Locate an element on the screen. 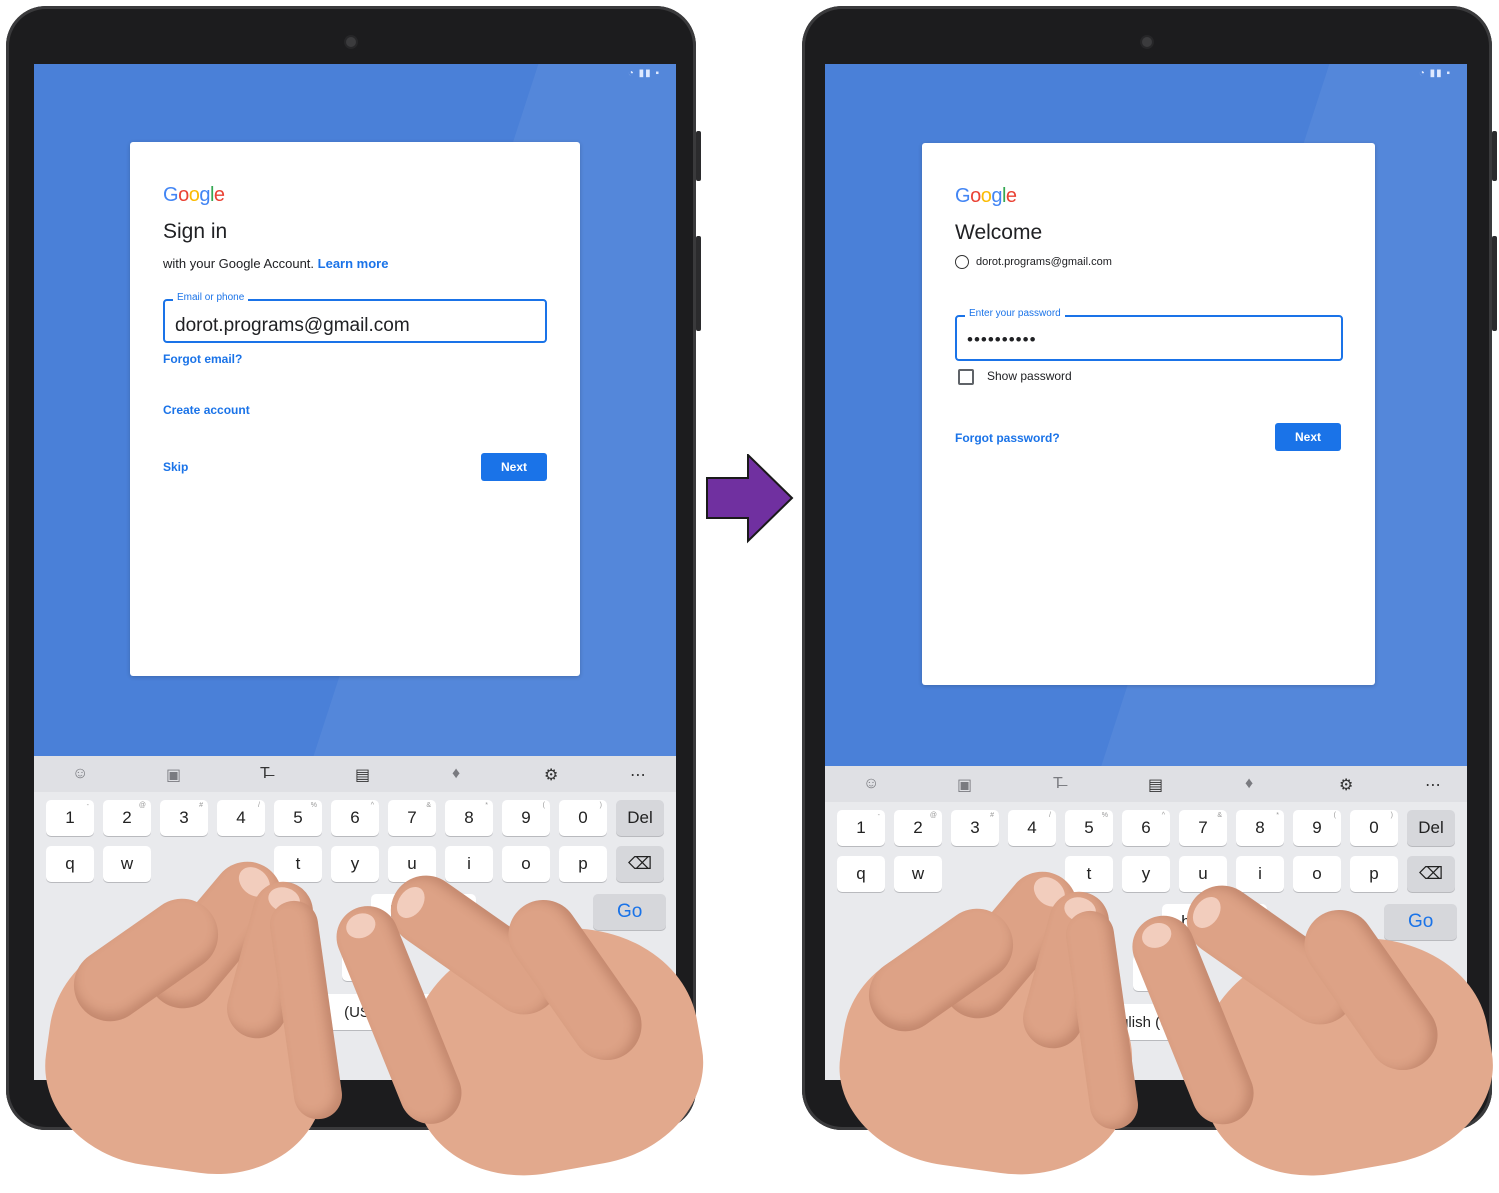 The image size is (1499, 1193). create-account-link: Create account is located at coordinates (206, 410).